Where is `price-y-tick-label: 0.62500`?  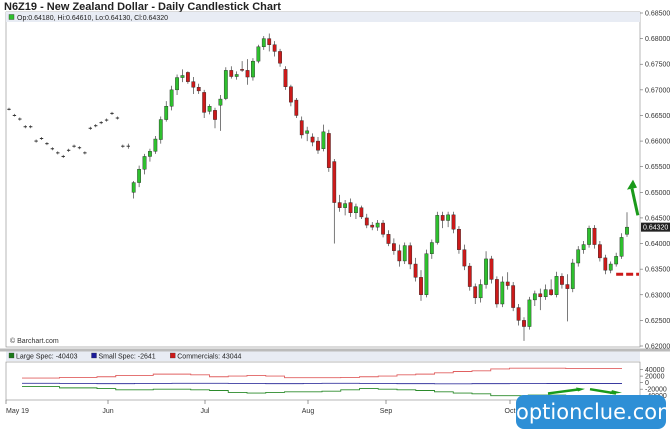
price-y-tick-label: 0.62500 is located at coordinates (657, 321).